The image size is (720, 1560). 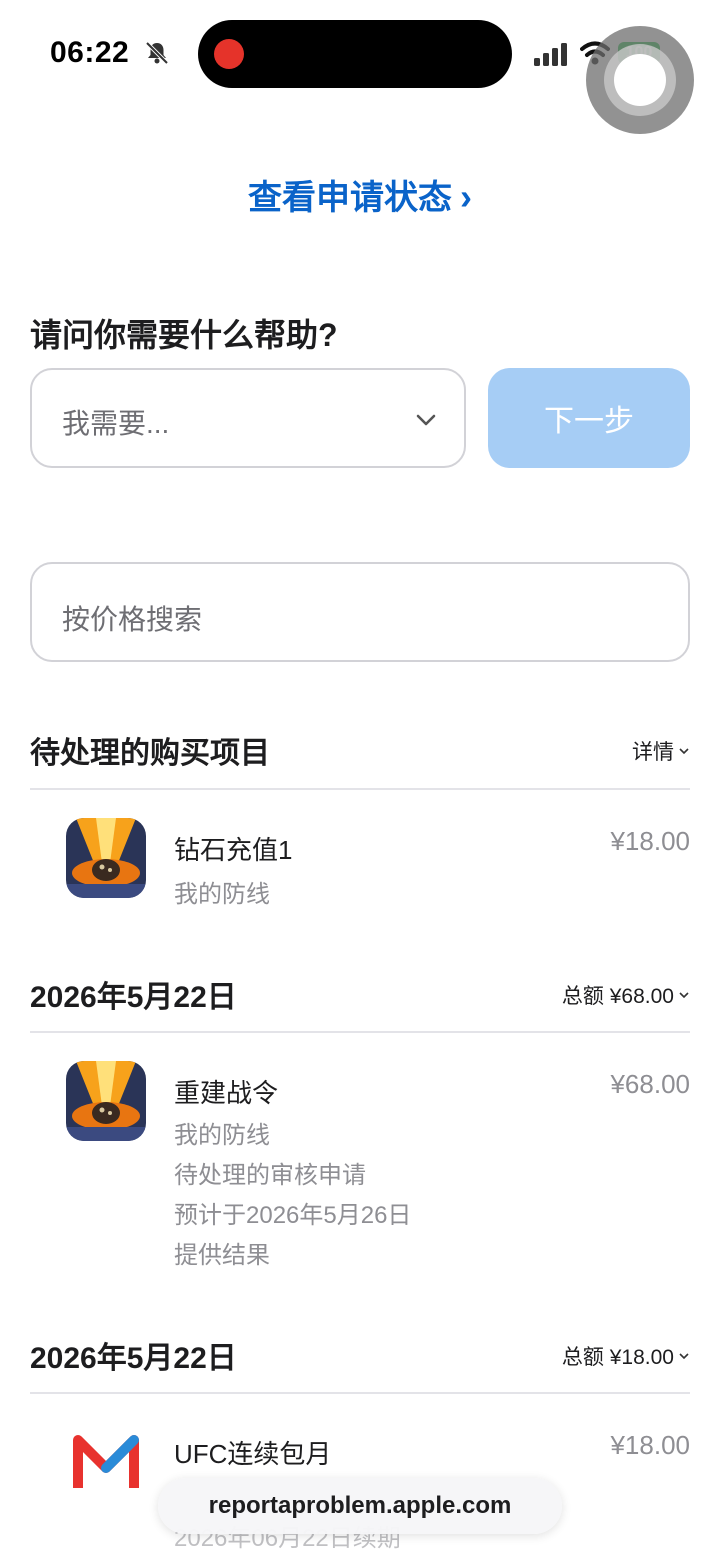 I want to click on total-toggle: 总额 ¥68.00, so click(x=626, y=995).